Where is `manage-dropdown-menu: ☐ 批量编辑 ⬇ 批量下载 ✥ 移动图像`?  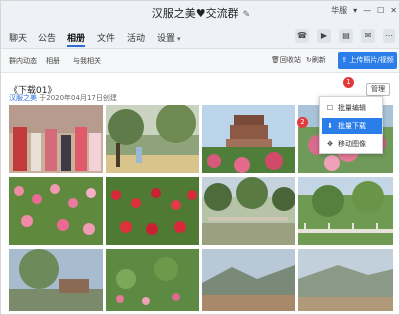
manage-dropdown-menu: ☐ 批量编辑 ⬇ 批量下载 ✥ 移动图像 is located at coordinates (351, 125).